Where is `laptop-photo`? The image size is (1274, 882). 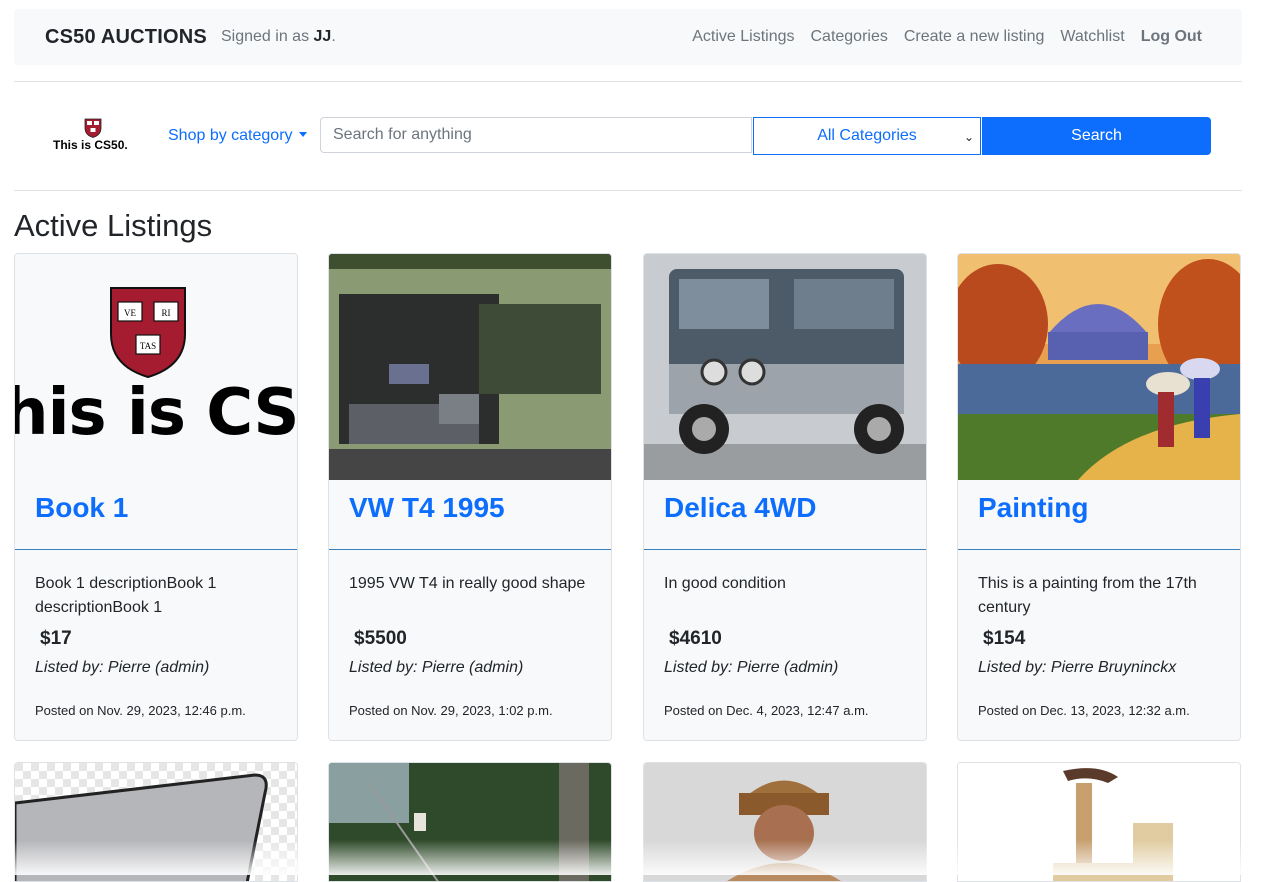 laptop-photo is located at coordinates (156, 822).